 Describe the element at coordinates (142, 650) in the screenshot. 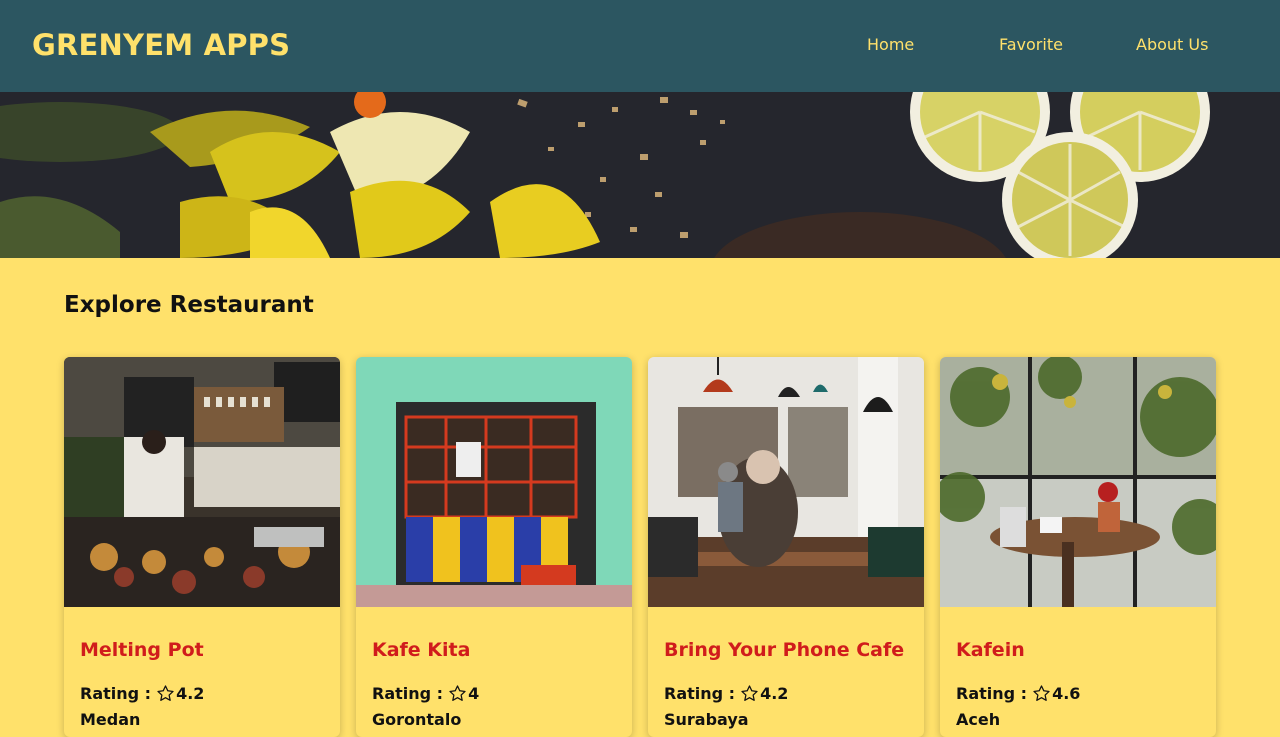

I see `restaurant-name: Melting Pot` at that location.